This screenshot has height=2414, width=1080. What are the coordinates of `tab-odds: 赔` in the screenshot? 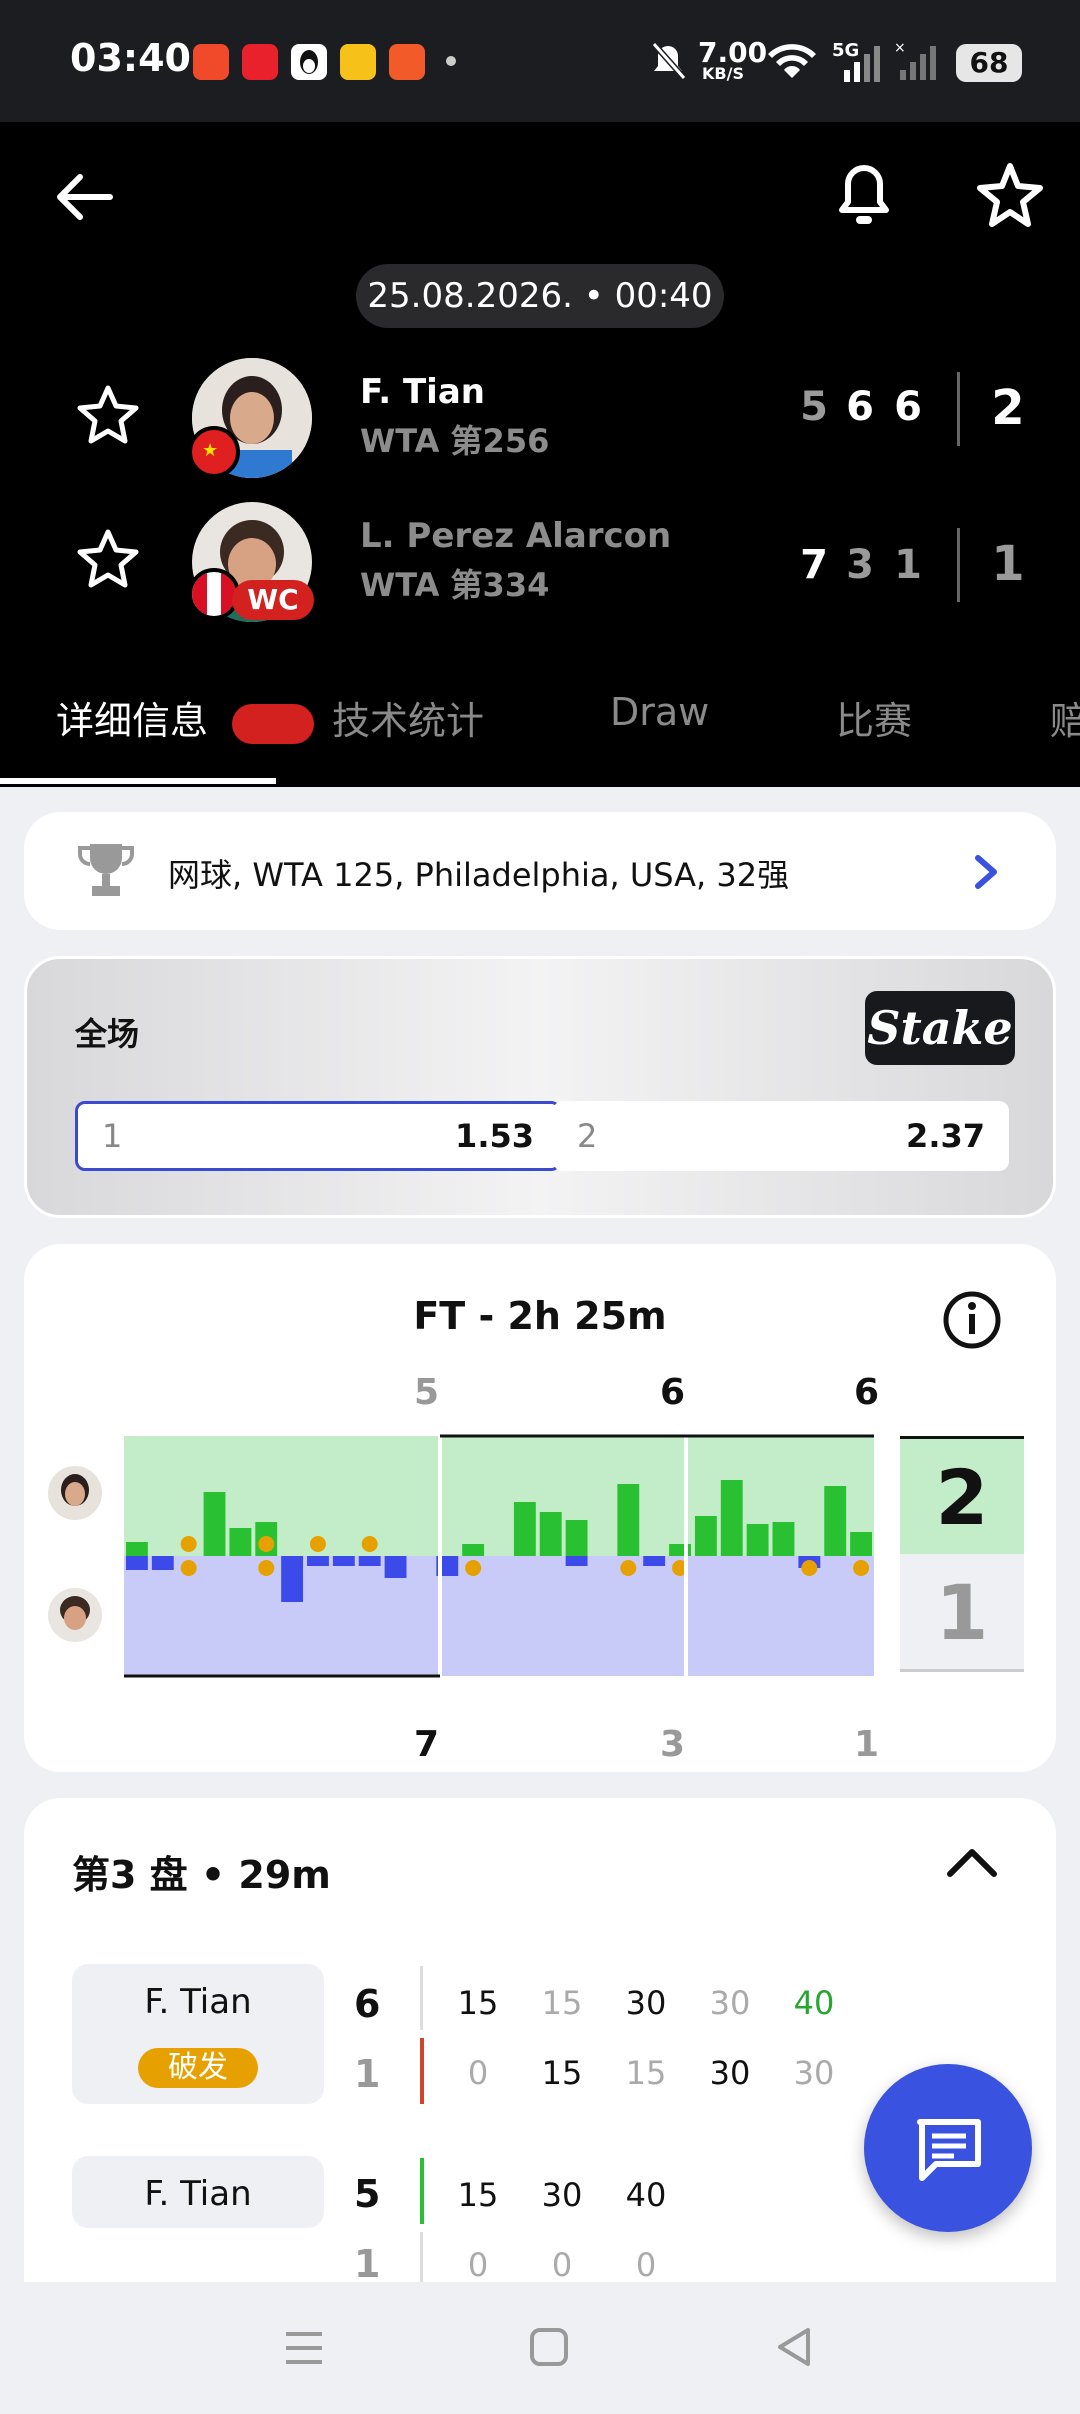 It's located at (1065, 717).